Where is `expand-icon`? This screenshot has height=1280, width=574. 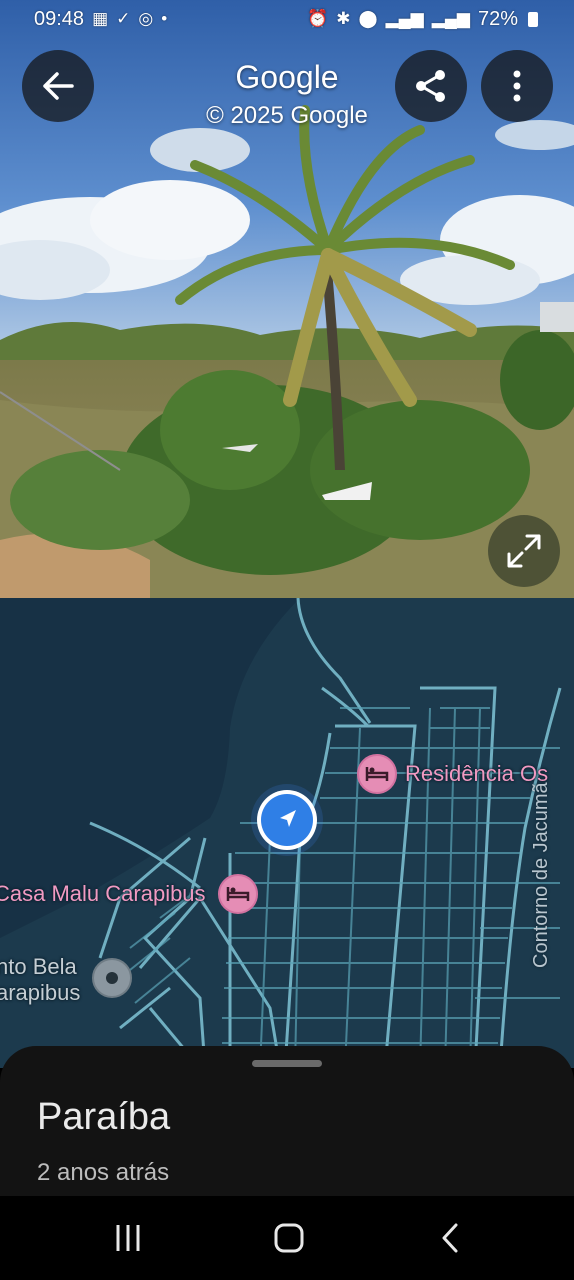
expand-icon is located at coordinates (524, 551).